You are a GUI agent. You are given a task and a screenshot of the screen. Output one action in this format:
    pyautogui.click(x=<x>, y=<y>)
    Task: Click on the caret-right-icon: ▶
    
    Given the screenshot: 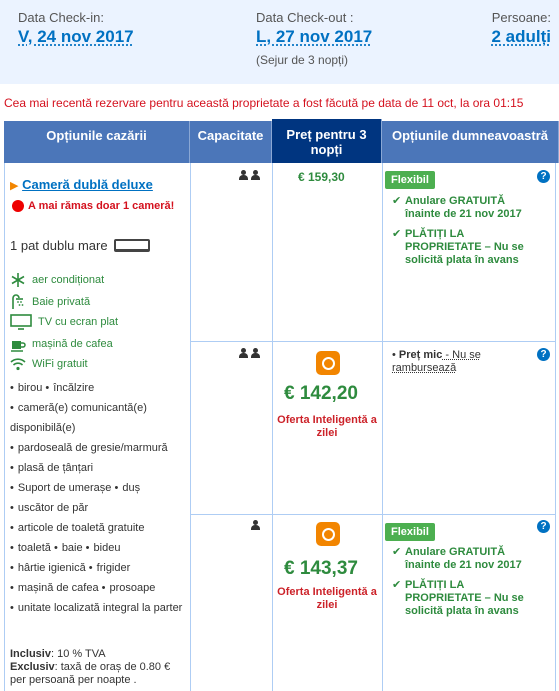 What is the action you would take?
    pyautogui.click(x=14, y=186)
    